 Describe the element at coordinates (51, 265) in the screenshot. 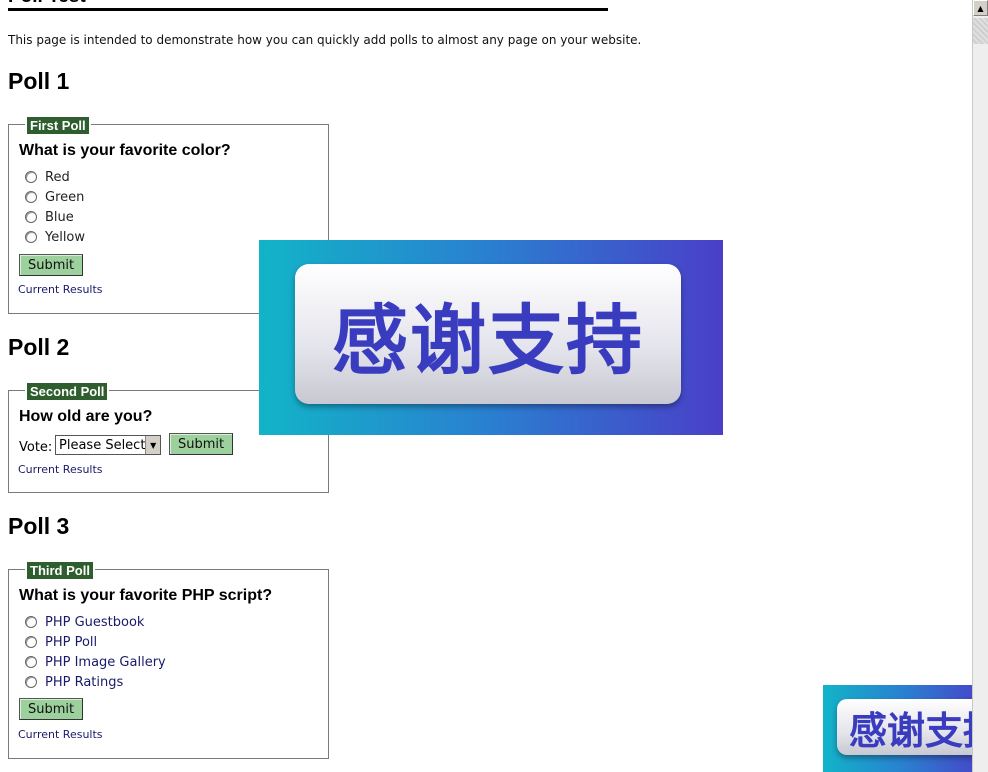

I see `poll-1-submit-button: Submit` at that location.